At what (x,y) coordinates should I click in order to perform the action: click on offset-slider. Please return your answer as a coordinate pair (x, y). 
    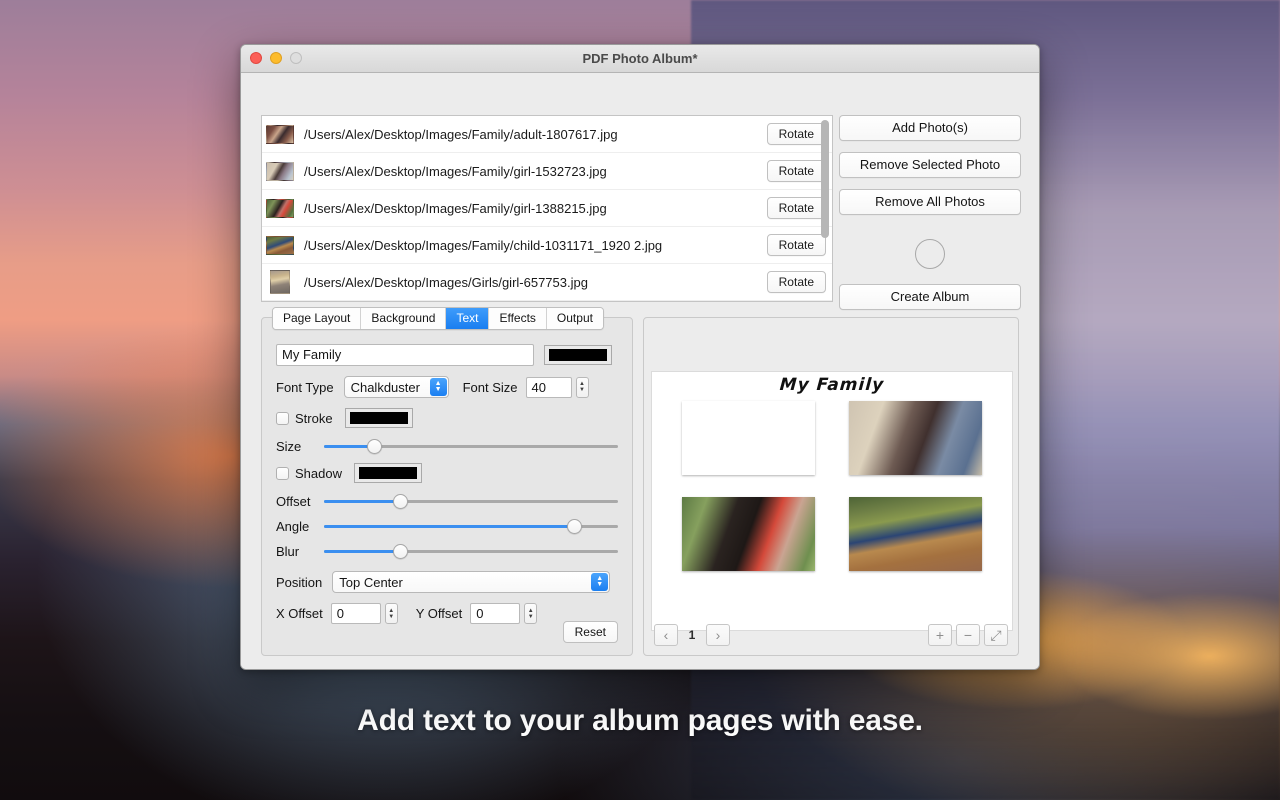
    Looking at the image, I should click on (471, 501).